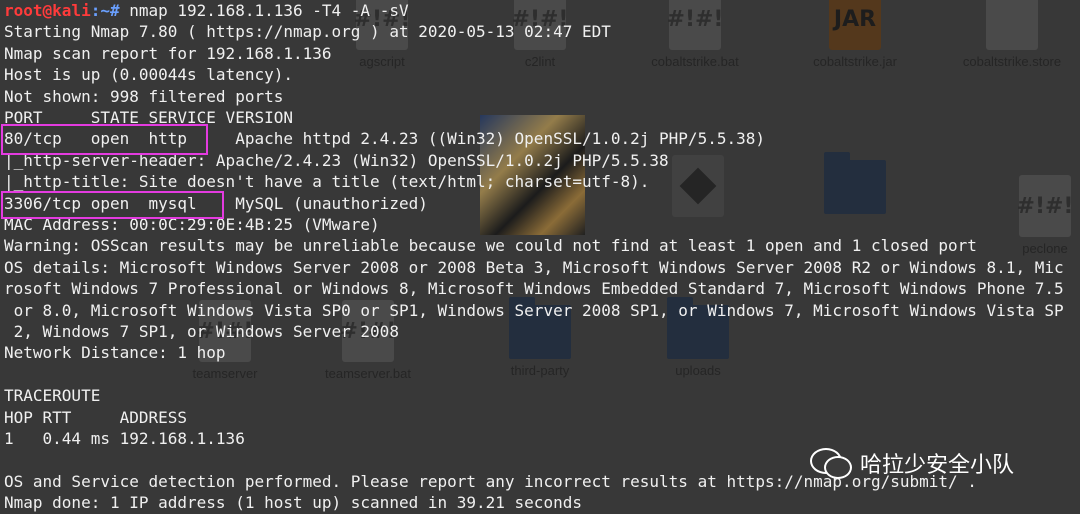 Image resolution: width=1080 pixels, height=514 pixels. I want to click on prompt-user: root@kali, so click(47, 10).